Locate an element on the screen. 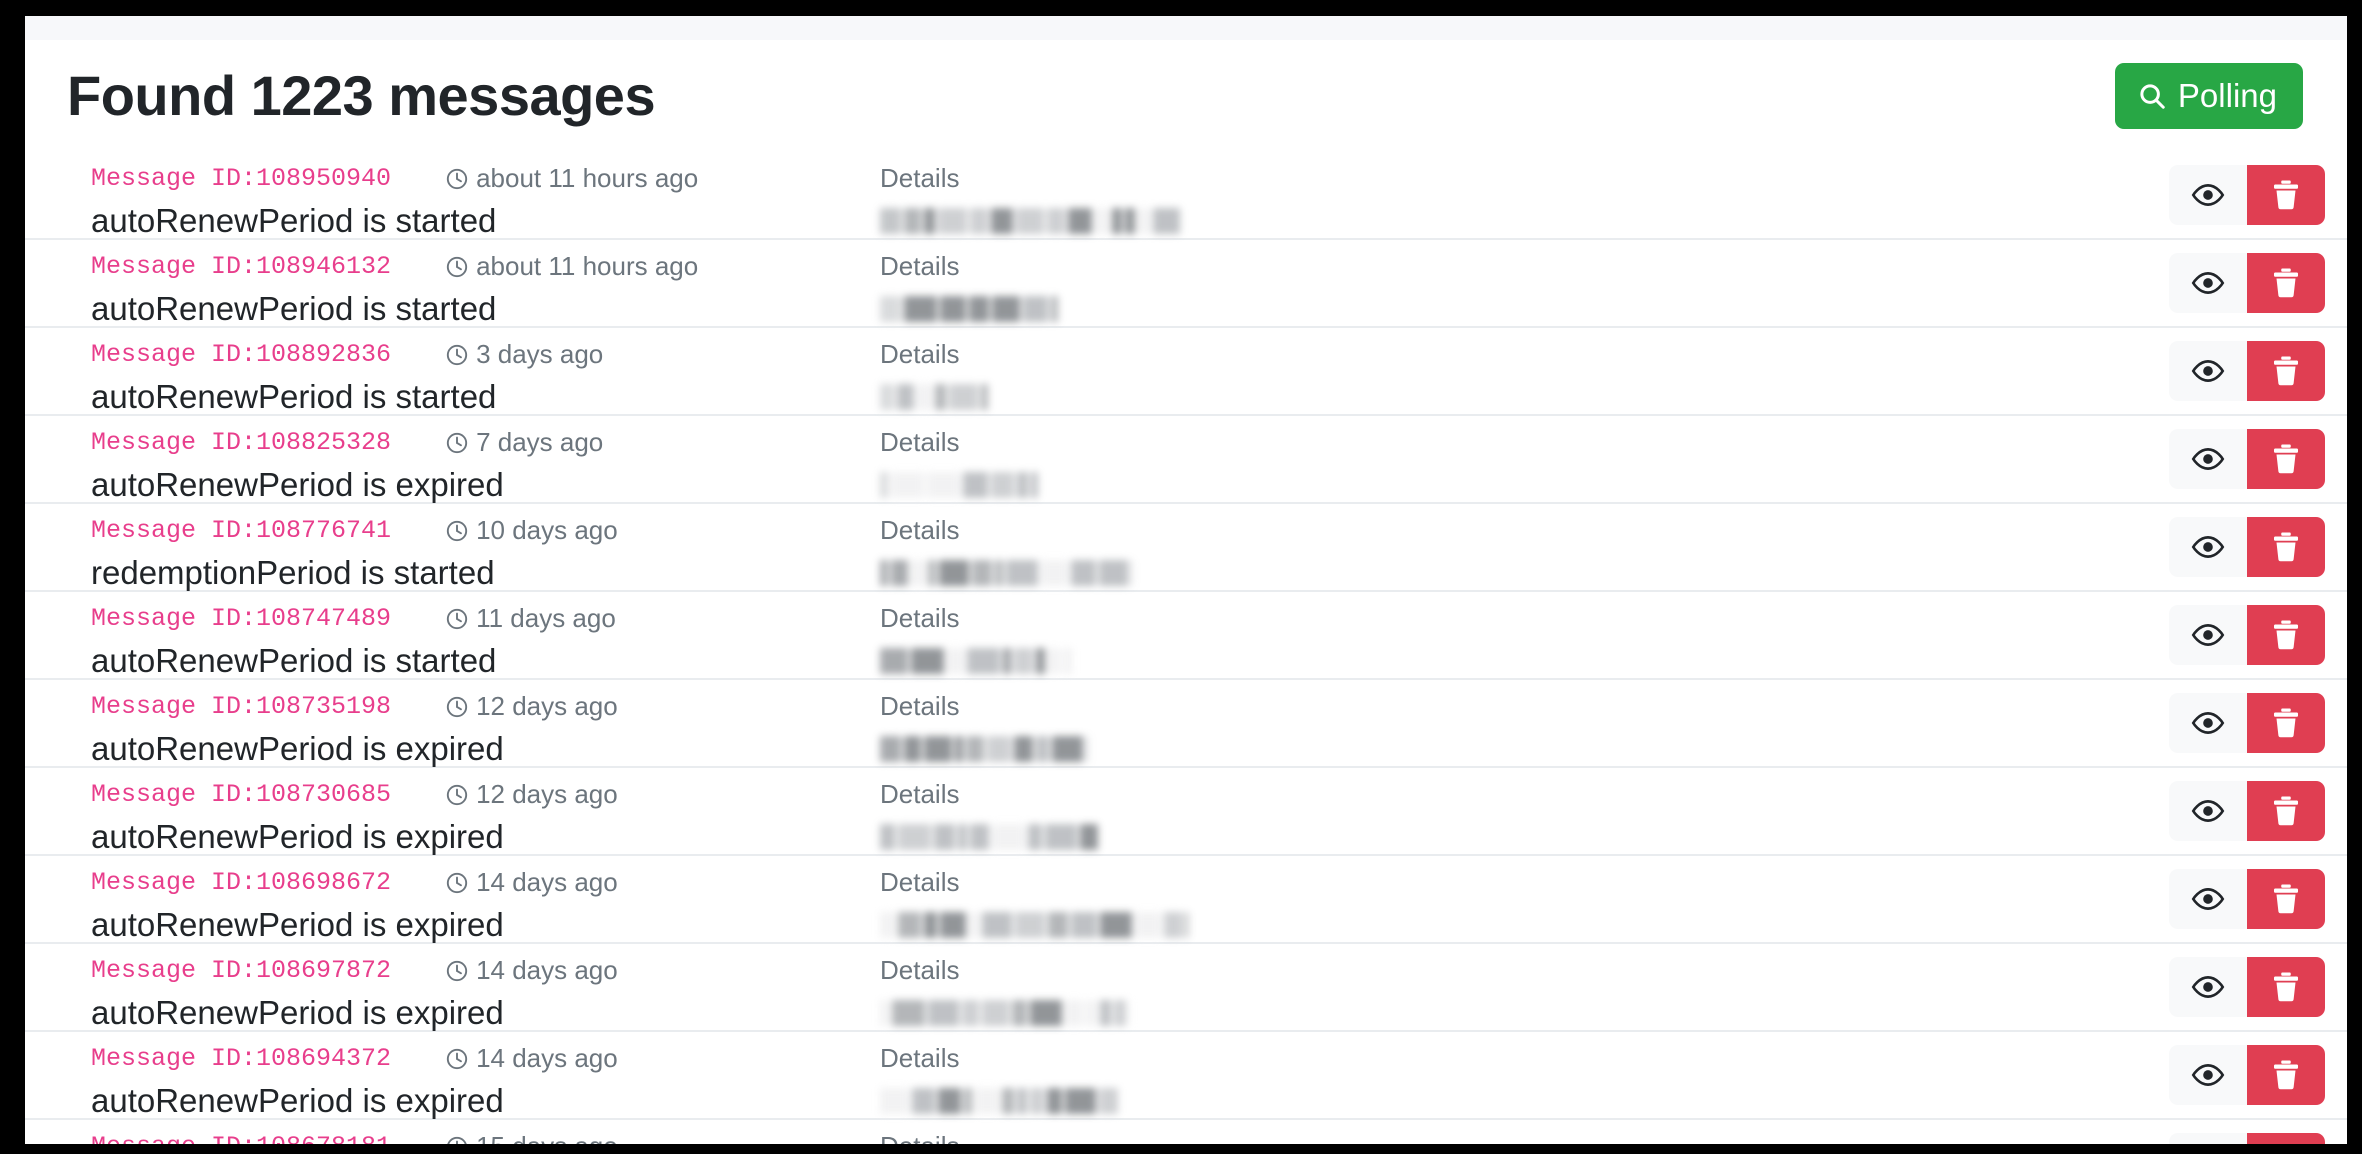 This screenshot has width=2362, height=1154. message-meta: Message ID:108950940 about 11 hours ago is located at coordinates (471, 178).